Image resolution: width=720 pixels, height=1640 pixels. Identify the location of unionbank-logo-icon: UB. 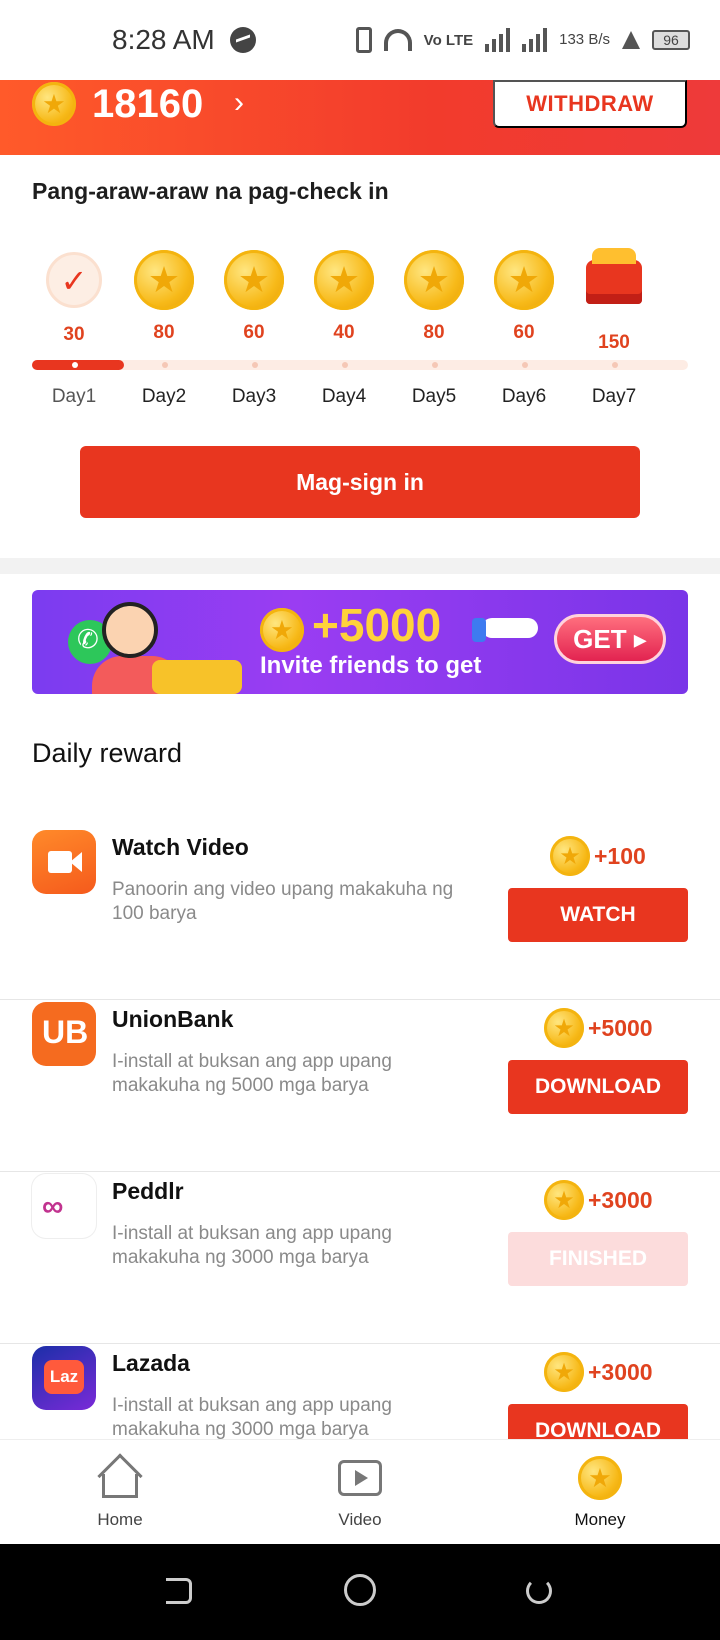
(64, 1034).